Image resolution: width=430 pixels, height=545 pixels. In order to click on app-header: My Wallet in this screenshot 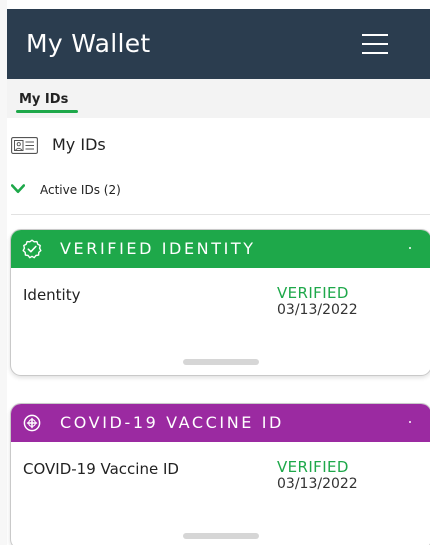, I will do `click(218, 44)`.